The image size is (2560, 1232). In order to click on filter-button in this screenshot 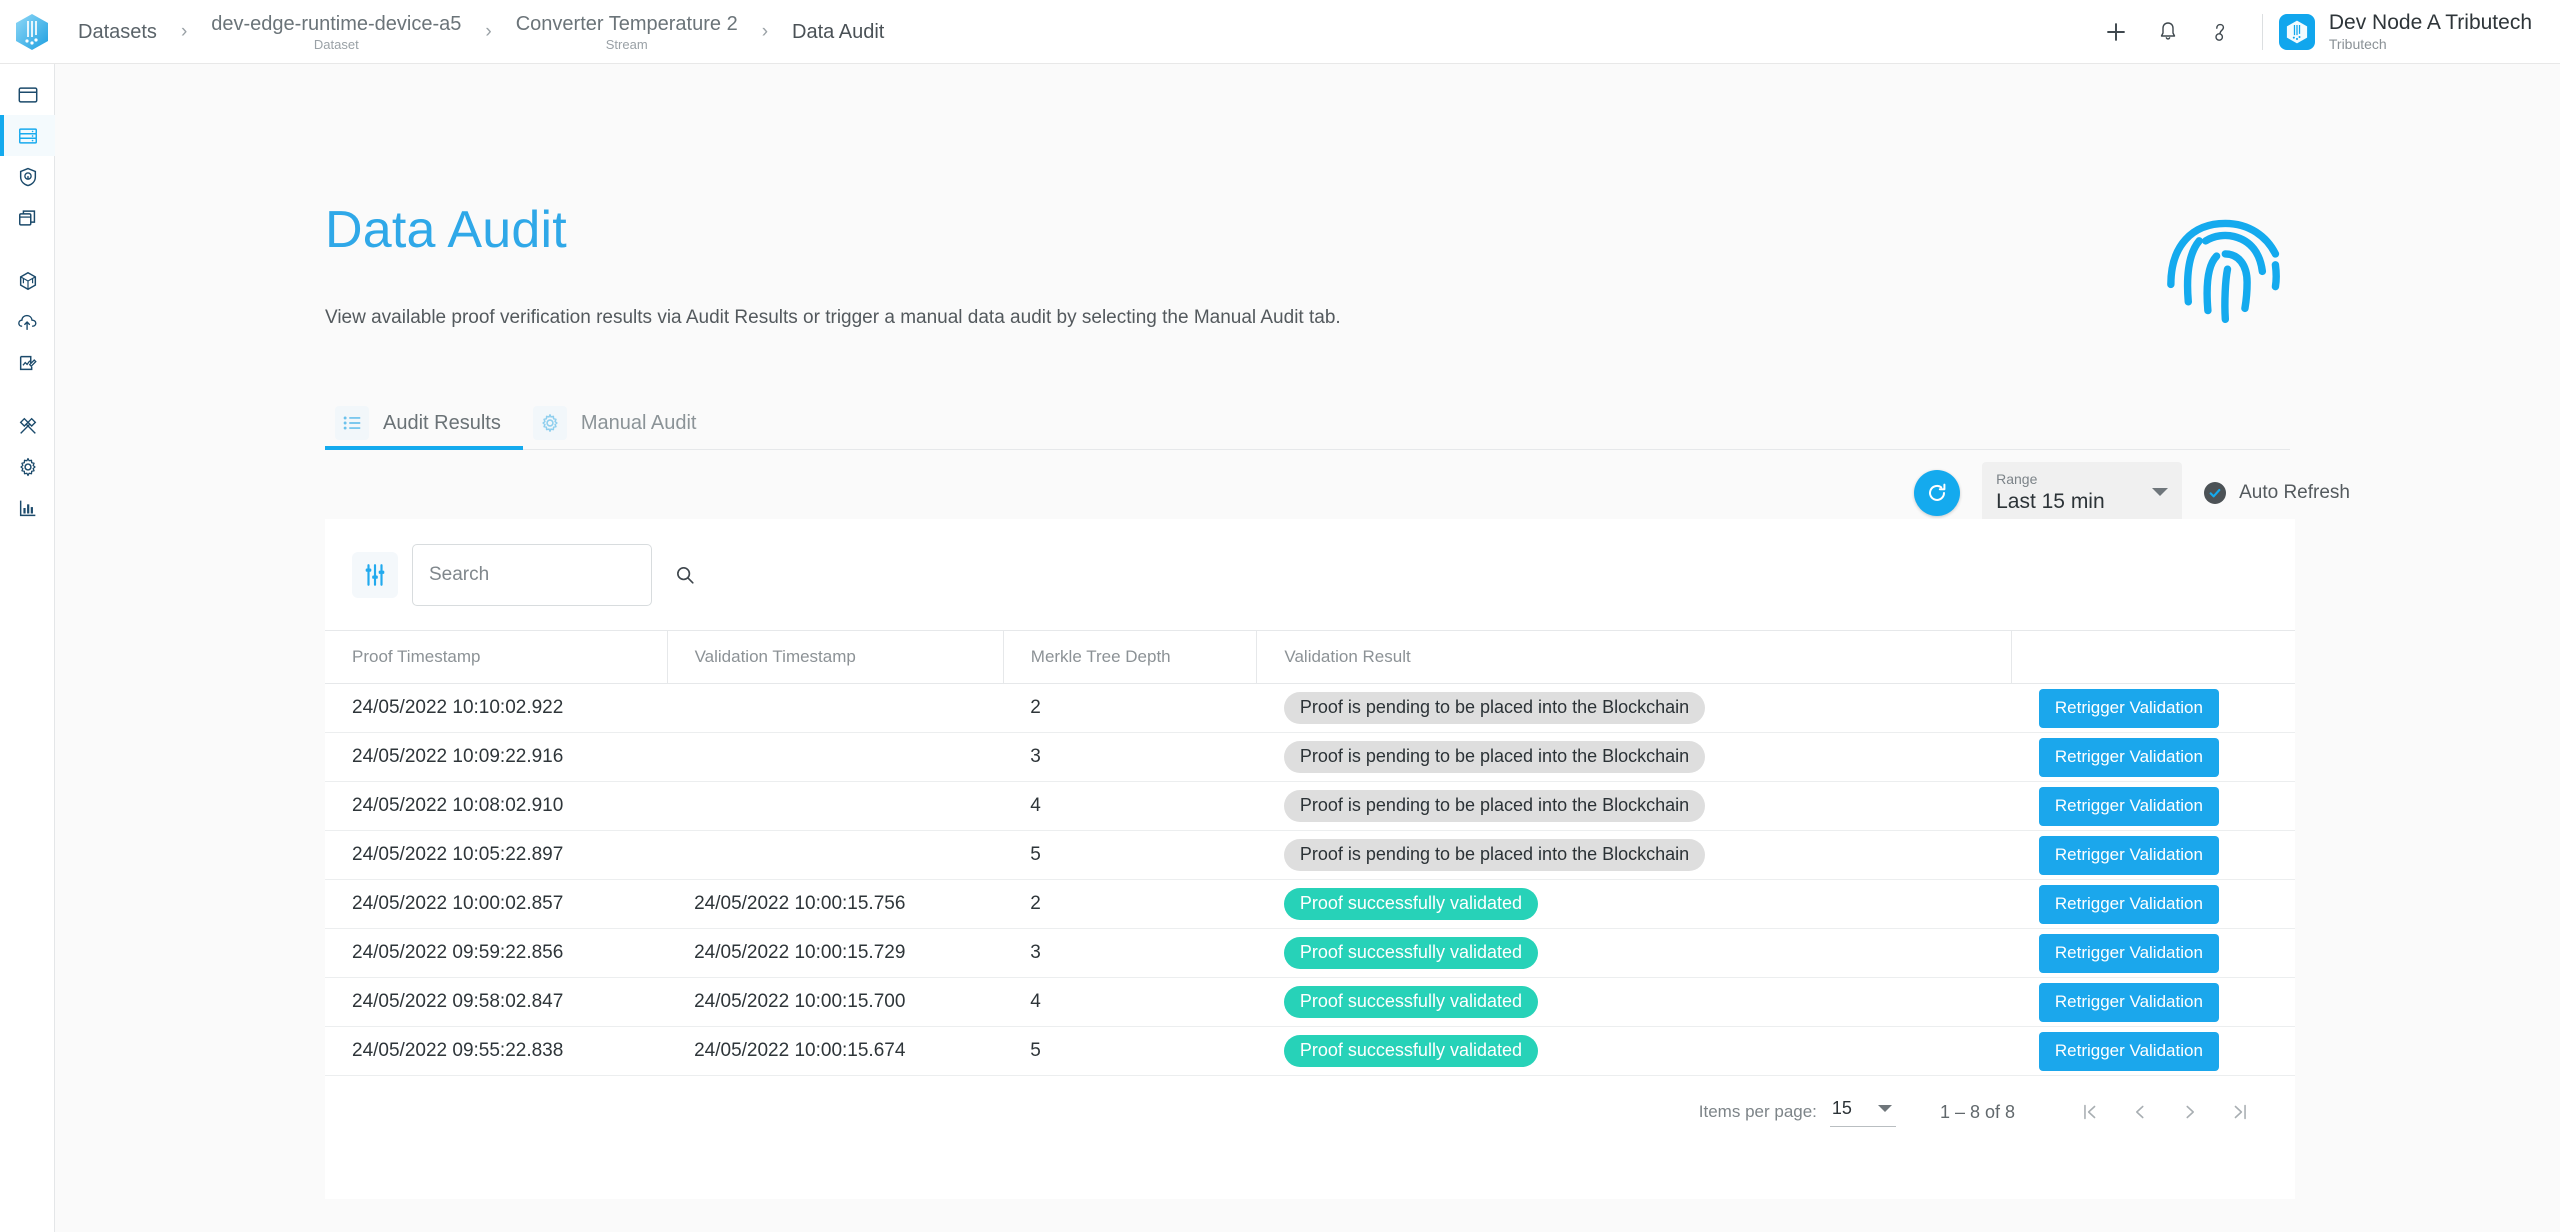, I will do `click(375, 575)`.